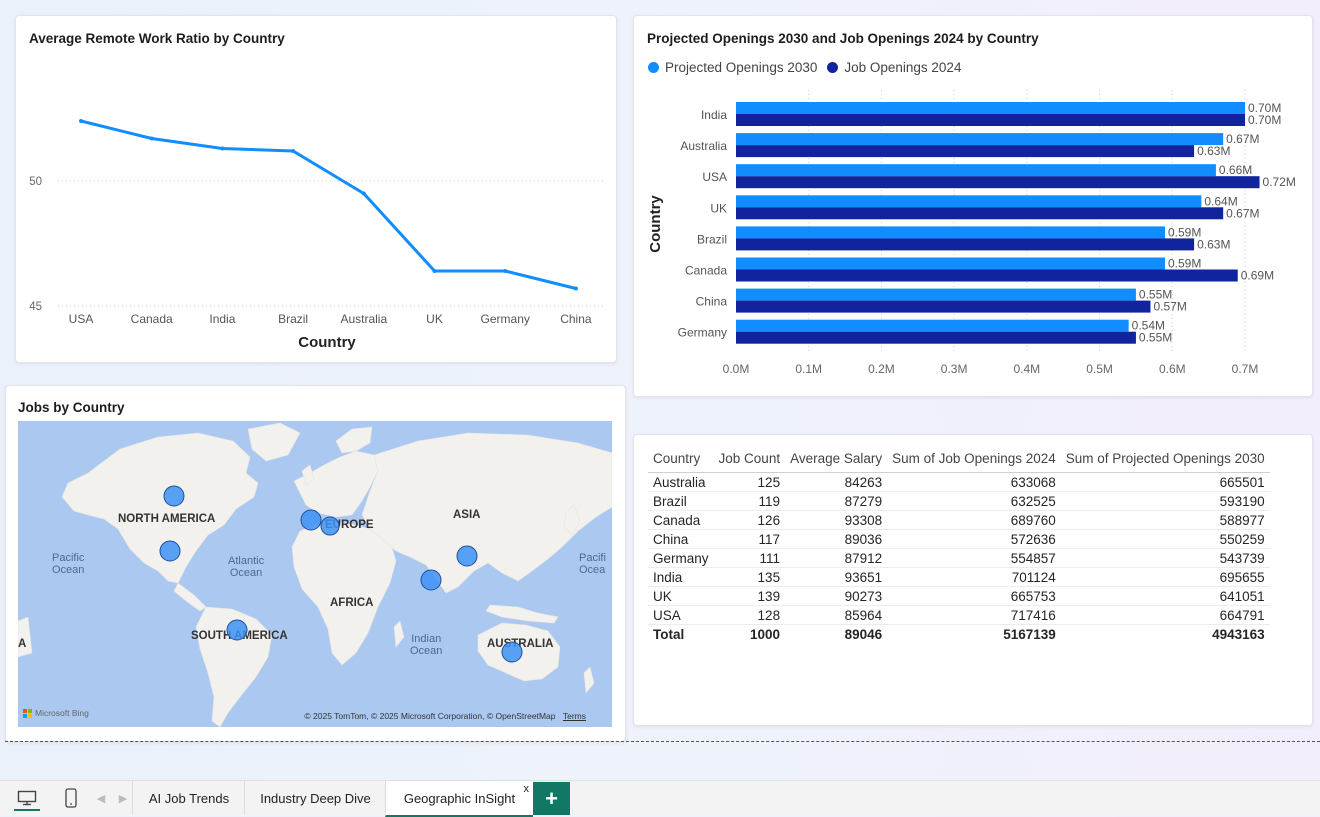 This screenshot has width=1320, height=817. Describe the element at coordinates (974, 633) in the screenshot. I see `total-job-openings-2024: 5167139` at that location.